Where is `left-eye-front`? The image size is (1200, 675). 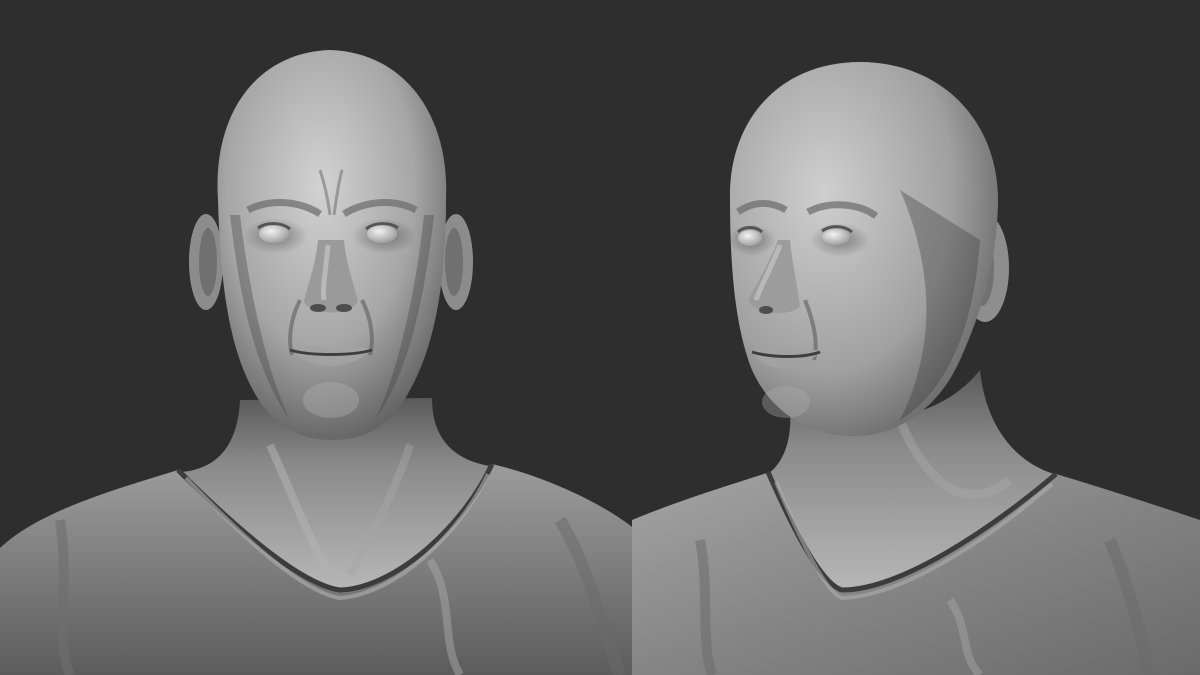 left-eye-front is located at coordinates (274, 234).